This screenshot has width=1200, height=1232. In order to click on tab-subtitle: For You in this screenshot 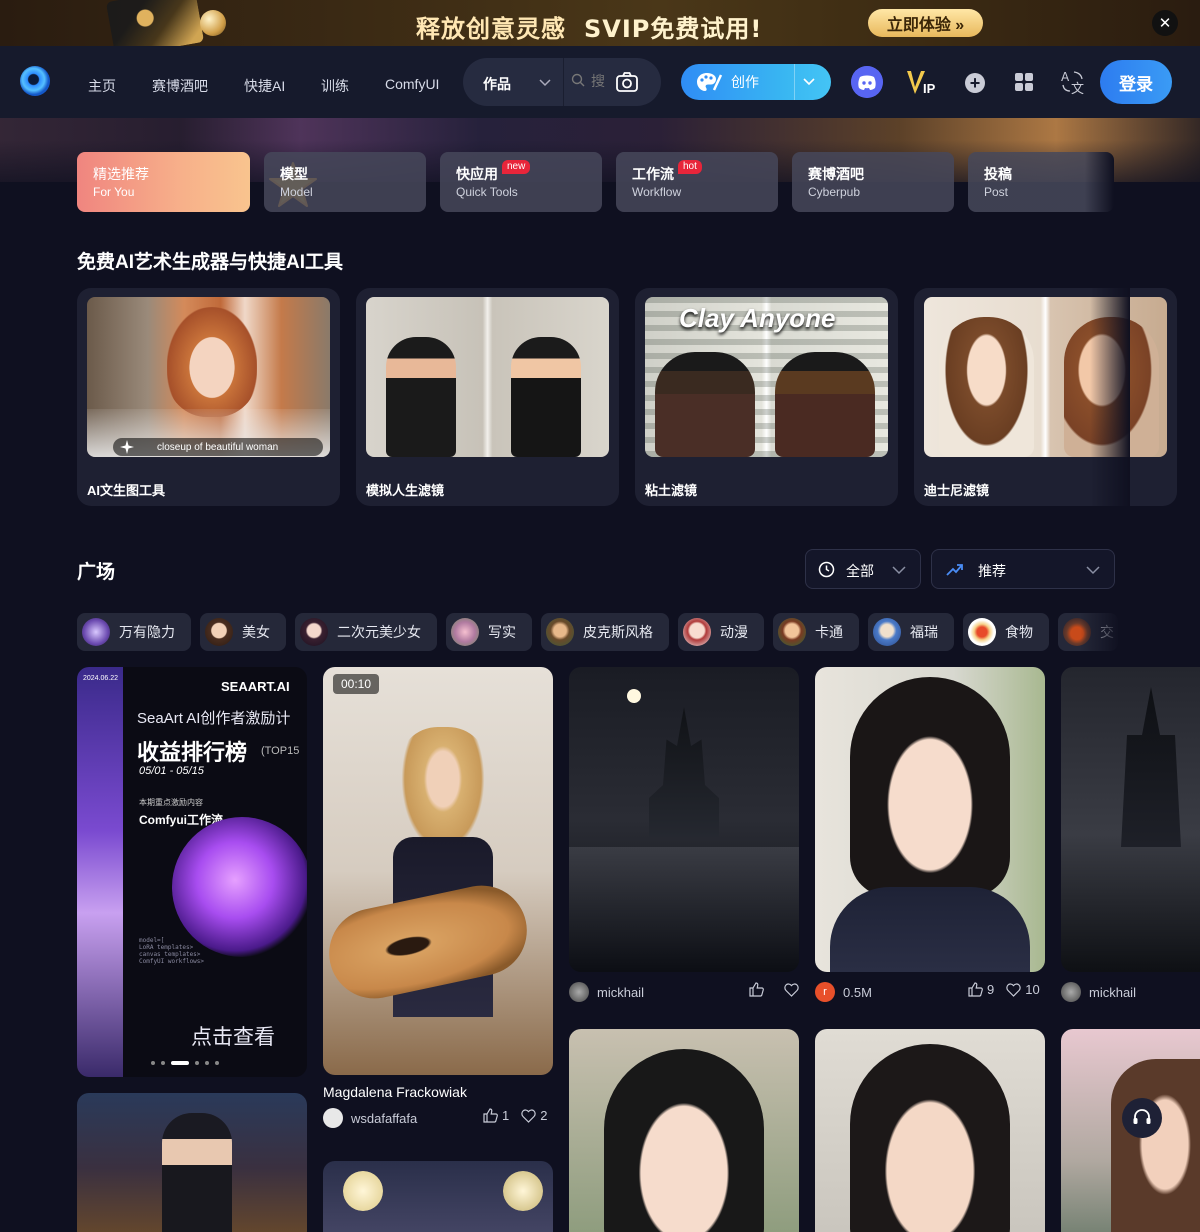, I will do `click(114, 192)`.